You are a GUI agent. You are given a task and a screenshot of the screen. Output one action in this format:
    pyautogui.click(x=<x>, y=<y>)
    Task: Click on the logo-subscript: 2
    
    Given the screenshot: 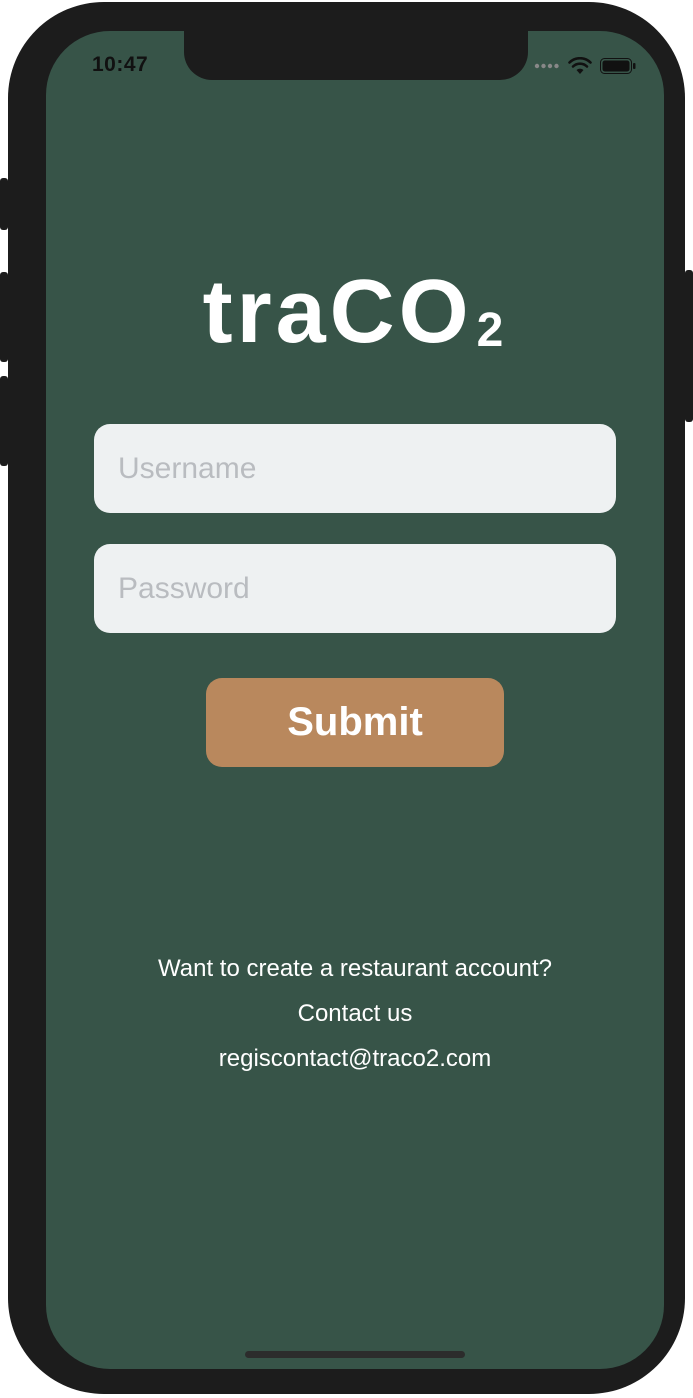 What is the action you would take?
    pyautogui.click(x=492, y=330)
    